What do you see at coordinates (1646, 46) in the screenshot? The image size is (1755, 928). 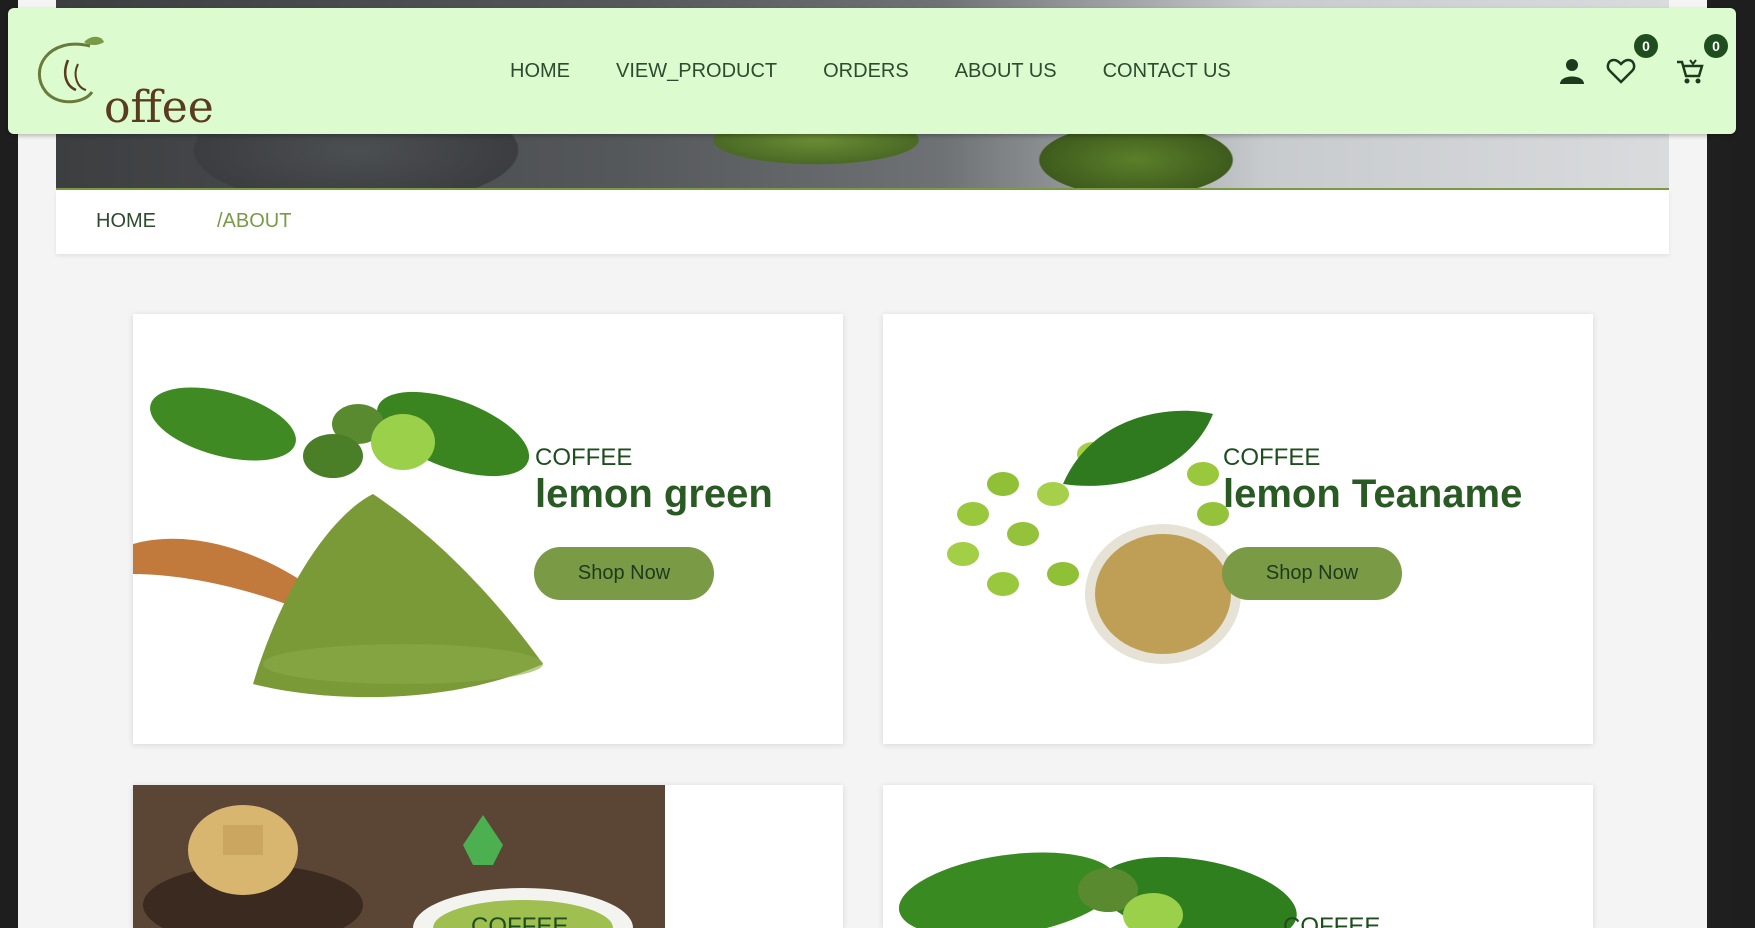 I see `wishlist-count-badge: 0` at bounding box center [1646, 46].